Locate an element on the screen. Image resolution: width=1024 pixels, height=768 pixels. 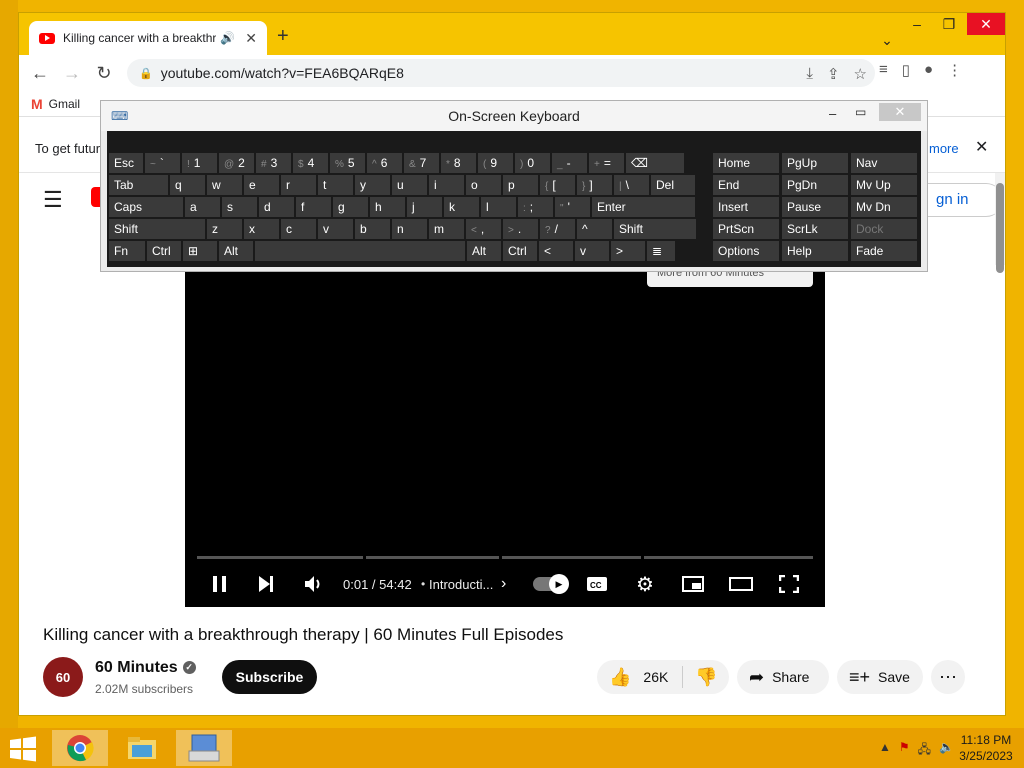
osk-key: ^ 6 is located at coordinates (384, 163).